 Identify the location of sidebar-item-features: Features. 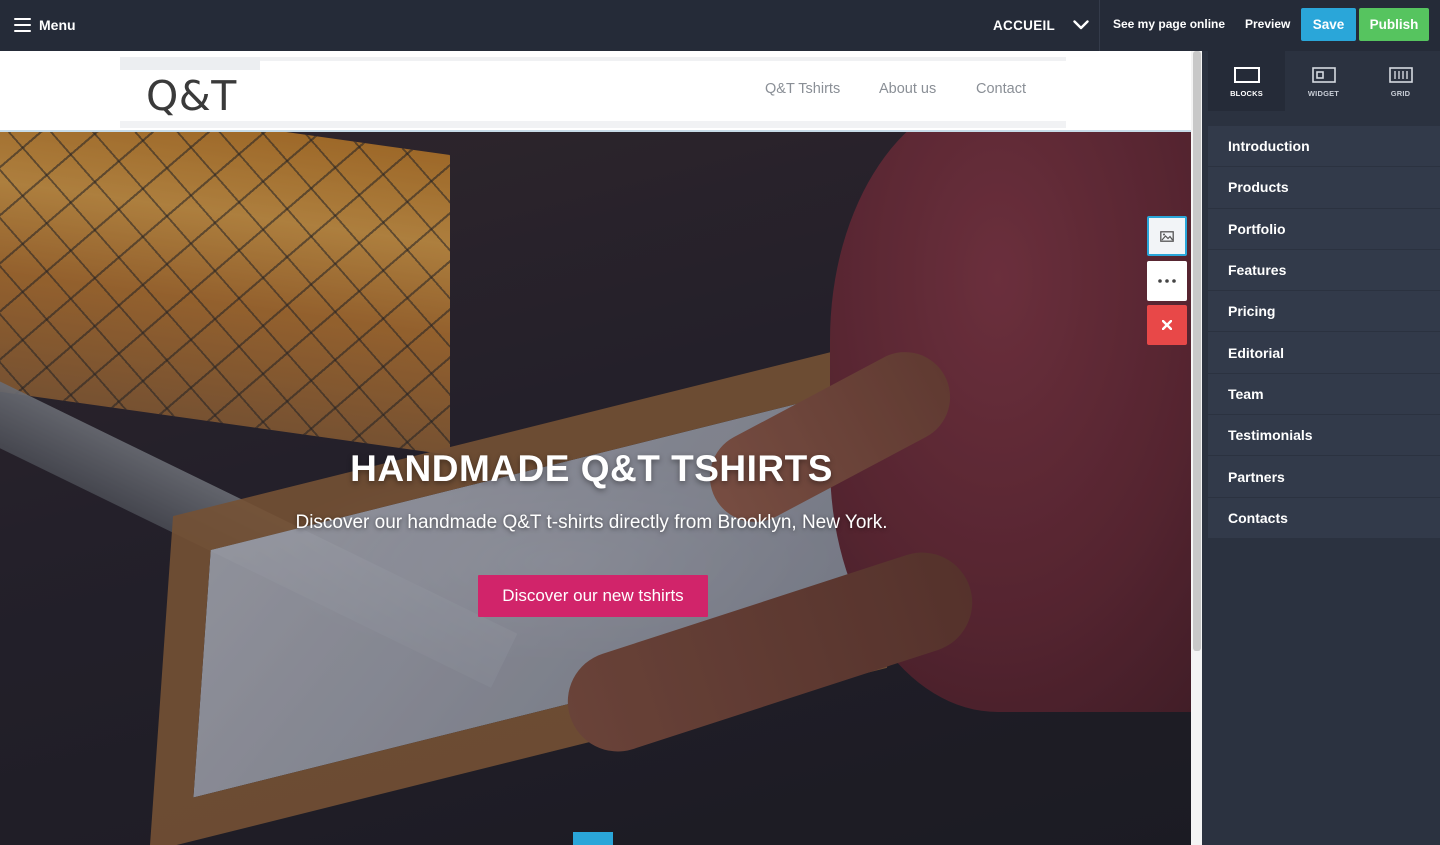
(1324, 270).